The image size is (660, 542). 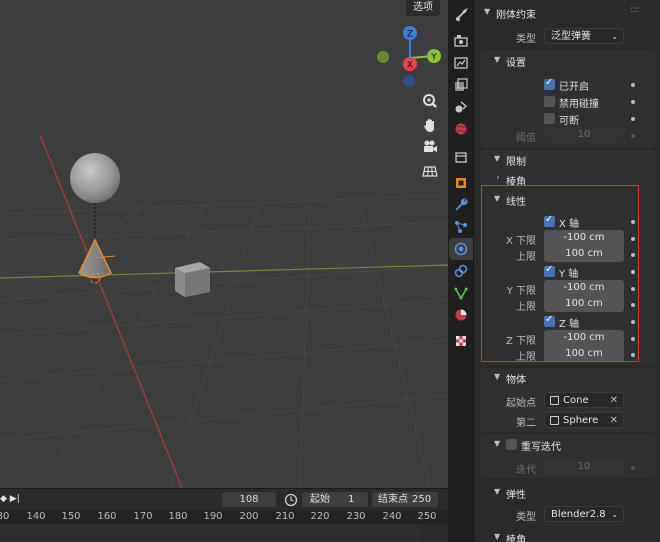 I want to click on settings-header: ▼ 设置, so click(x=567, y=61).